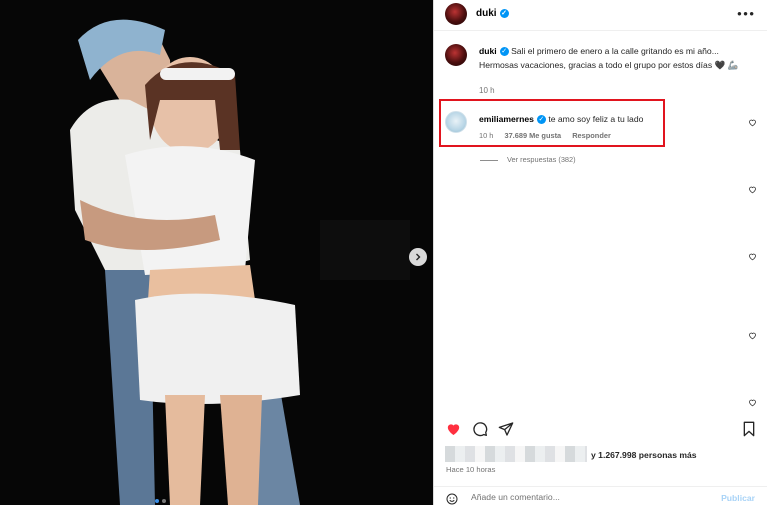 The height and width of the screenshot is (506, 767). I want to click on emoji-icon, so click(452, 499).